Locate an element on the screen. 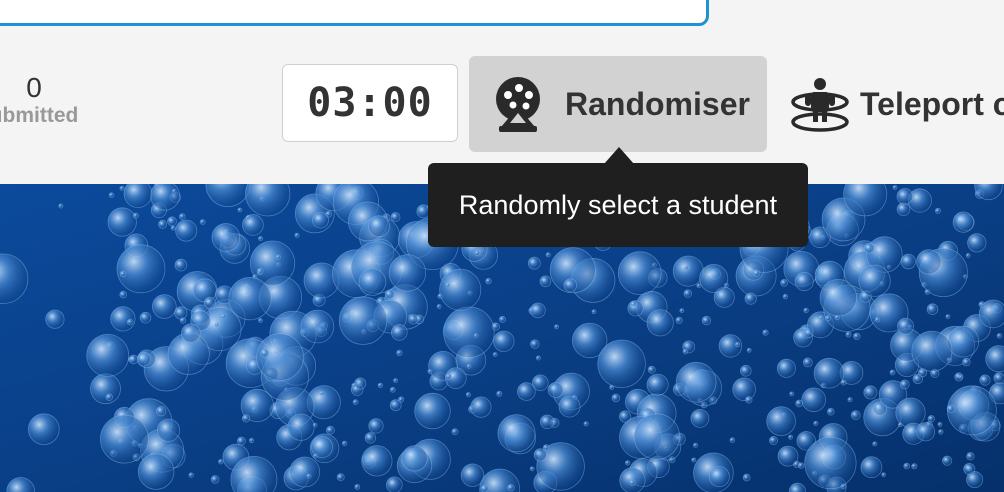 Image resolution: width=1004 pixels, height=492 pixels. tooltip-text: Randomly select a student is located at coordinates (618, 204).